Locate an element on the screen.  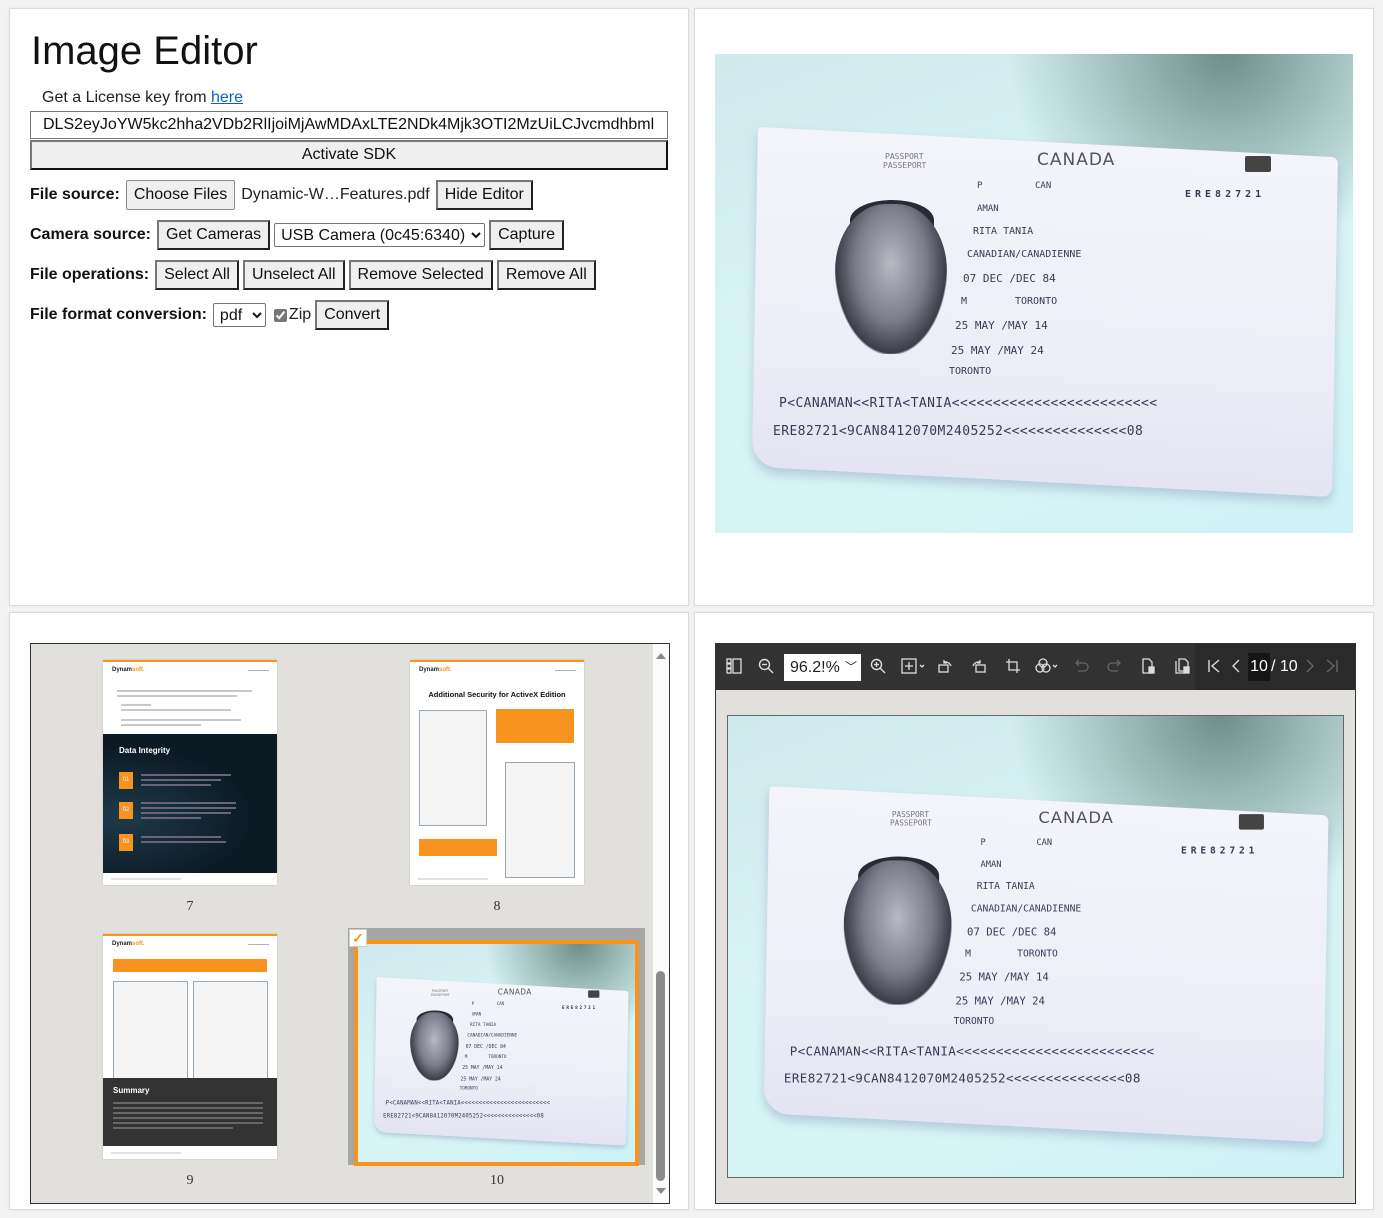
section-title: Summary is located at coordinates (131, 1090).